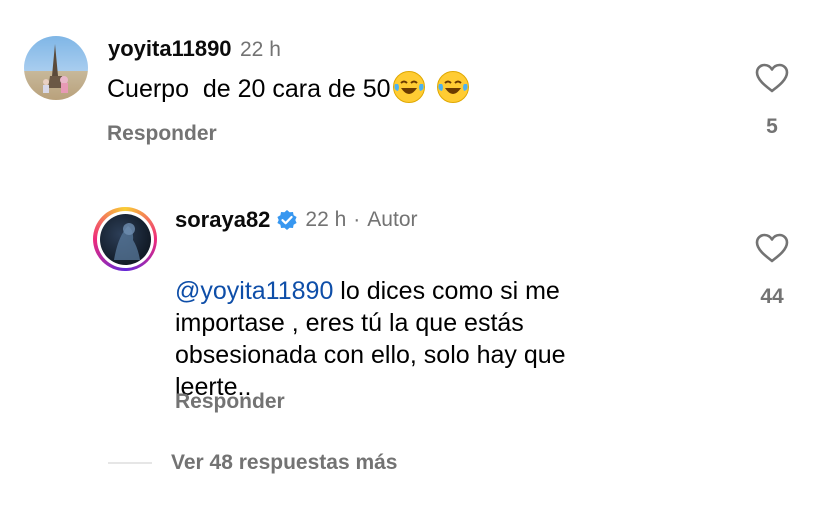  What do you see at coordinates (287, 220) in the screenshot?
I see `verified-badge-icon` at bounding box center [287, 220].